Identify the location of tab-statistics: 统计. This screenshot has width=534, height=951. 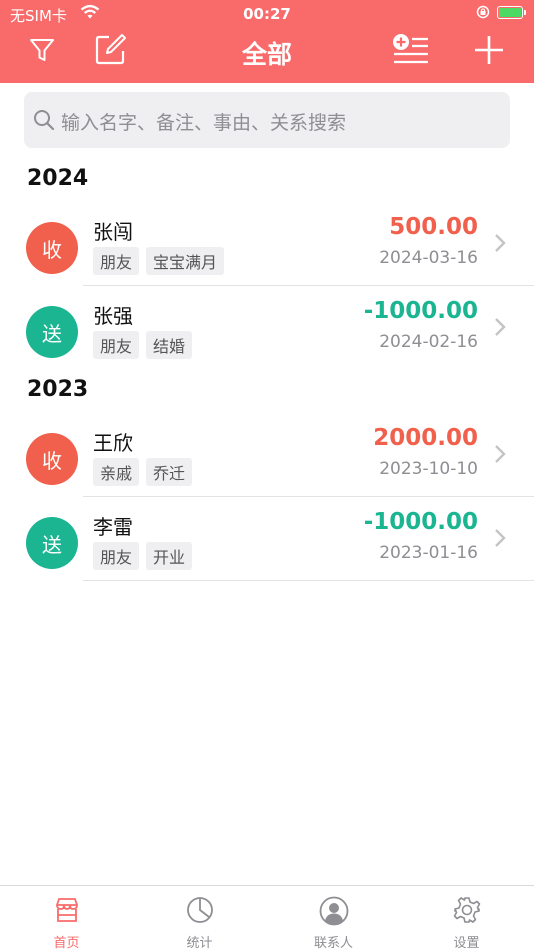
(199, 918).